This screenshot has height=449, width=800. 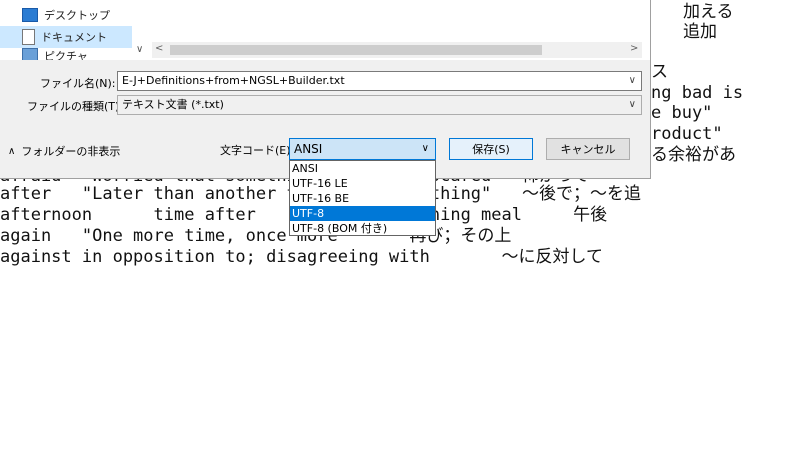 What do you see at coordinates (356, 50) in the screenshot?
I see `scrollbar-thumb` at bounding box center [356, 50].